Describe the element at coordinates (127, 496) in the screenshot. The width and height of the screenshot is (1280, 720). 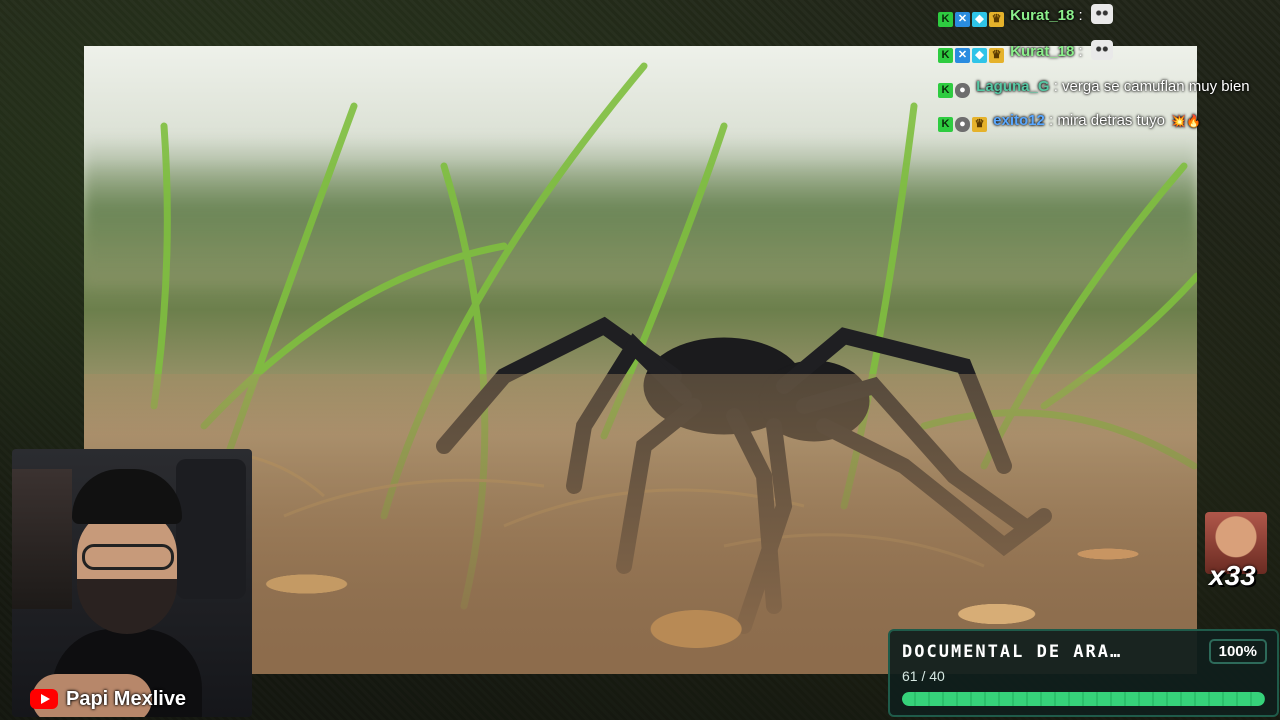
I see `streamer-cap` at that location.